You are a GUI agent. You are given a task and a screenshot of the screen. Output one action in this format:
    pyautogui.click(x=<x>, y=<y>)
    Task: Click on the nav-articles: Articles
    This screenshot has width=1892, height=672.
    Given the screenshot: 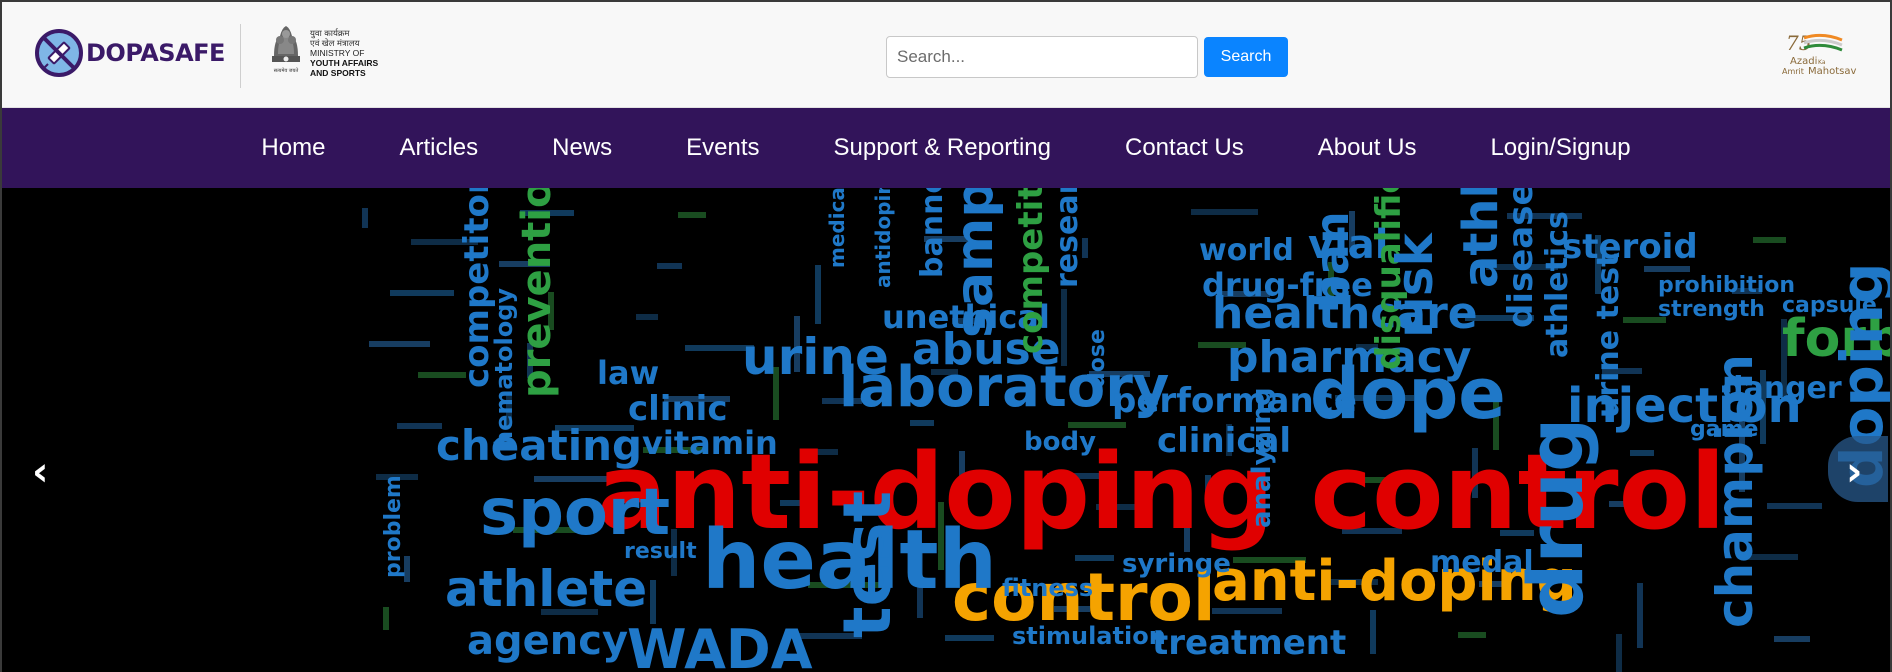 What is the action you would take?
    pyautogui.click(x=438, y=148)
    